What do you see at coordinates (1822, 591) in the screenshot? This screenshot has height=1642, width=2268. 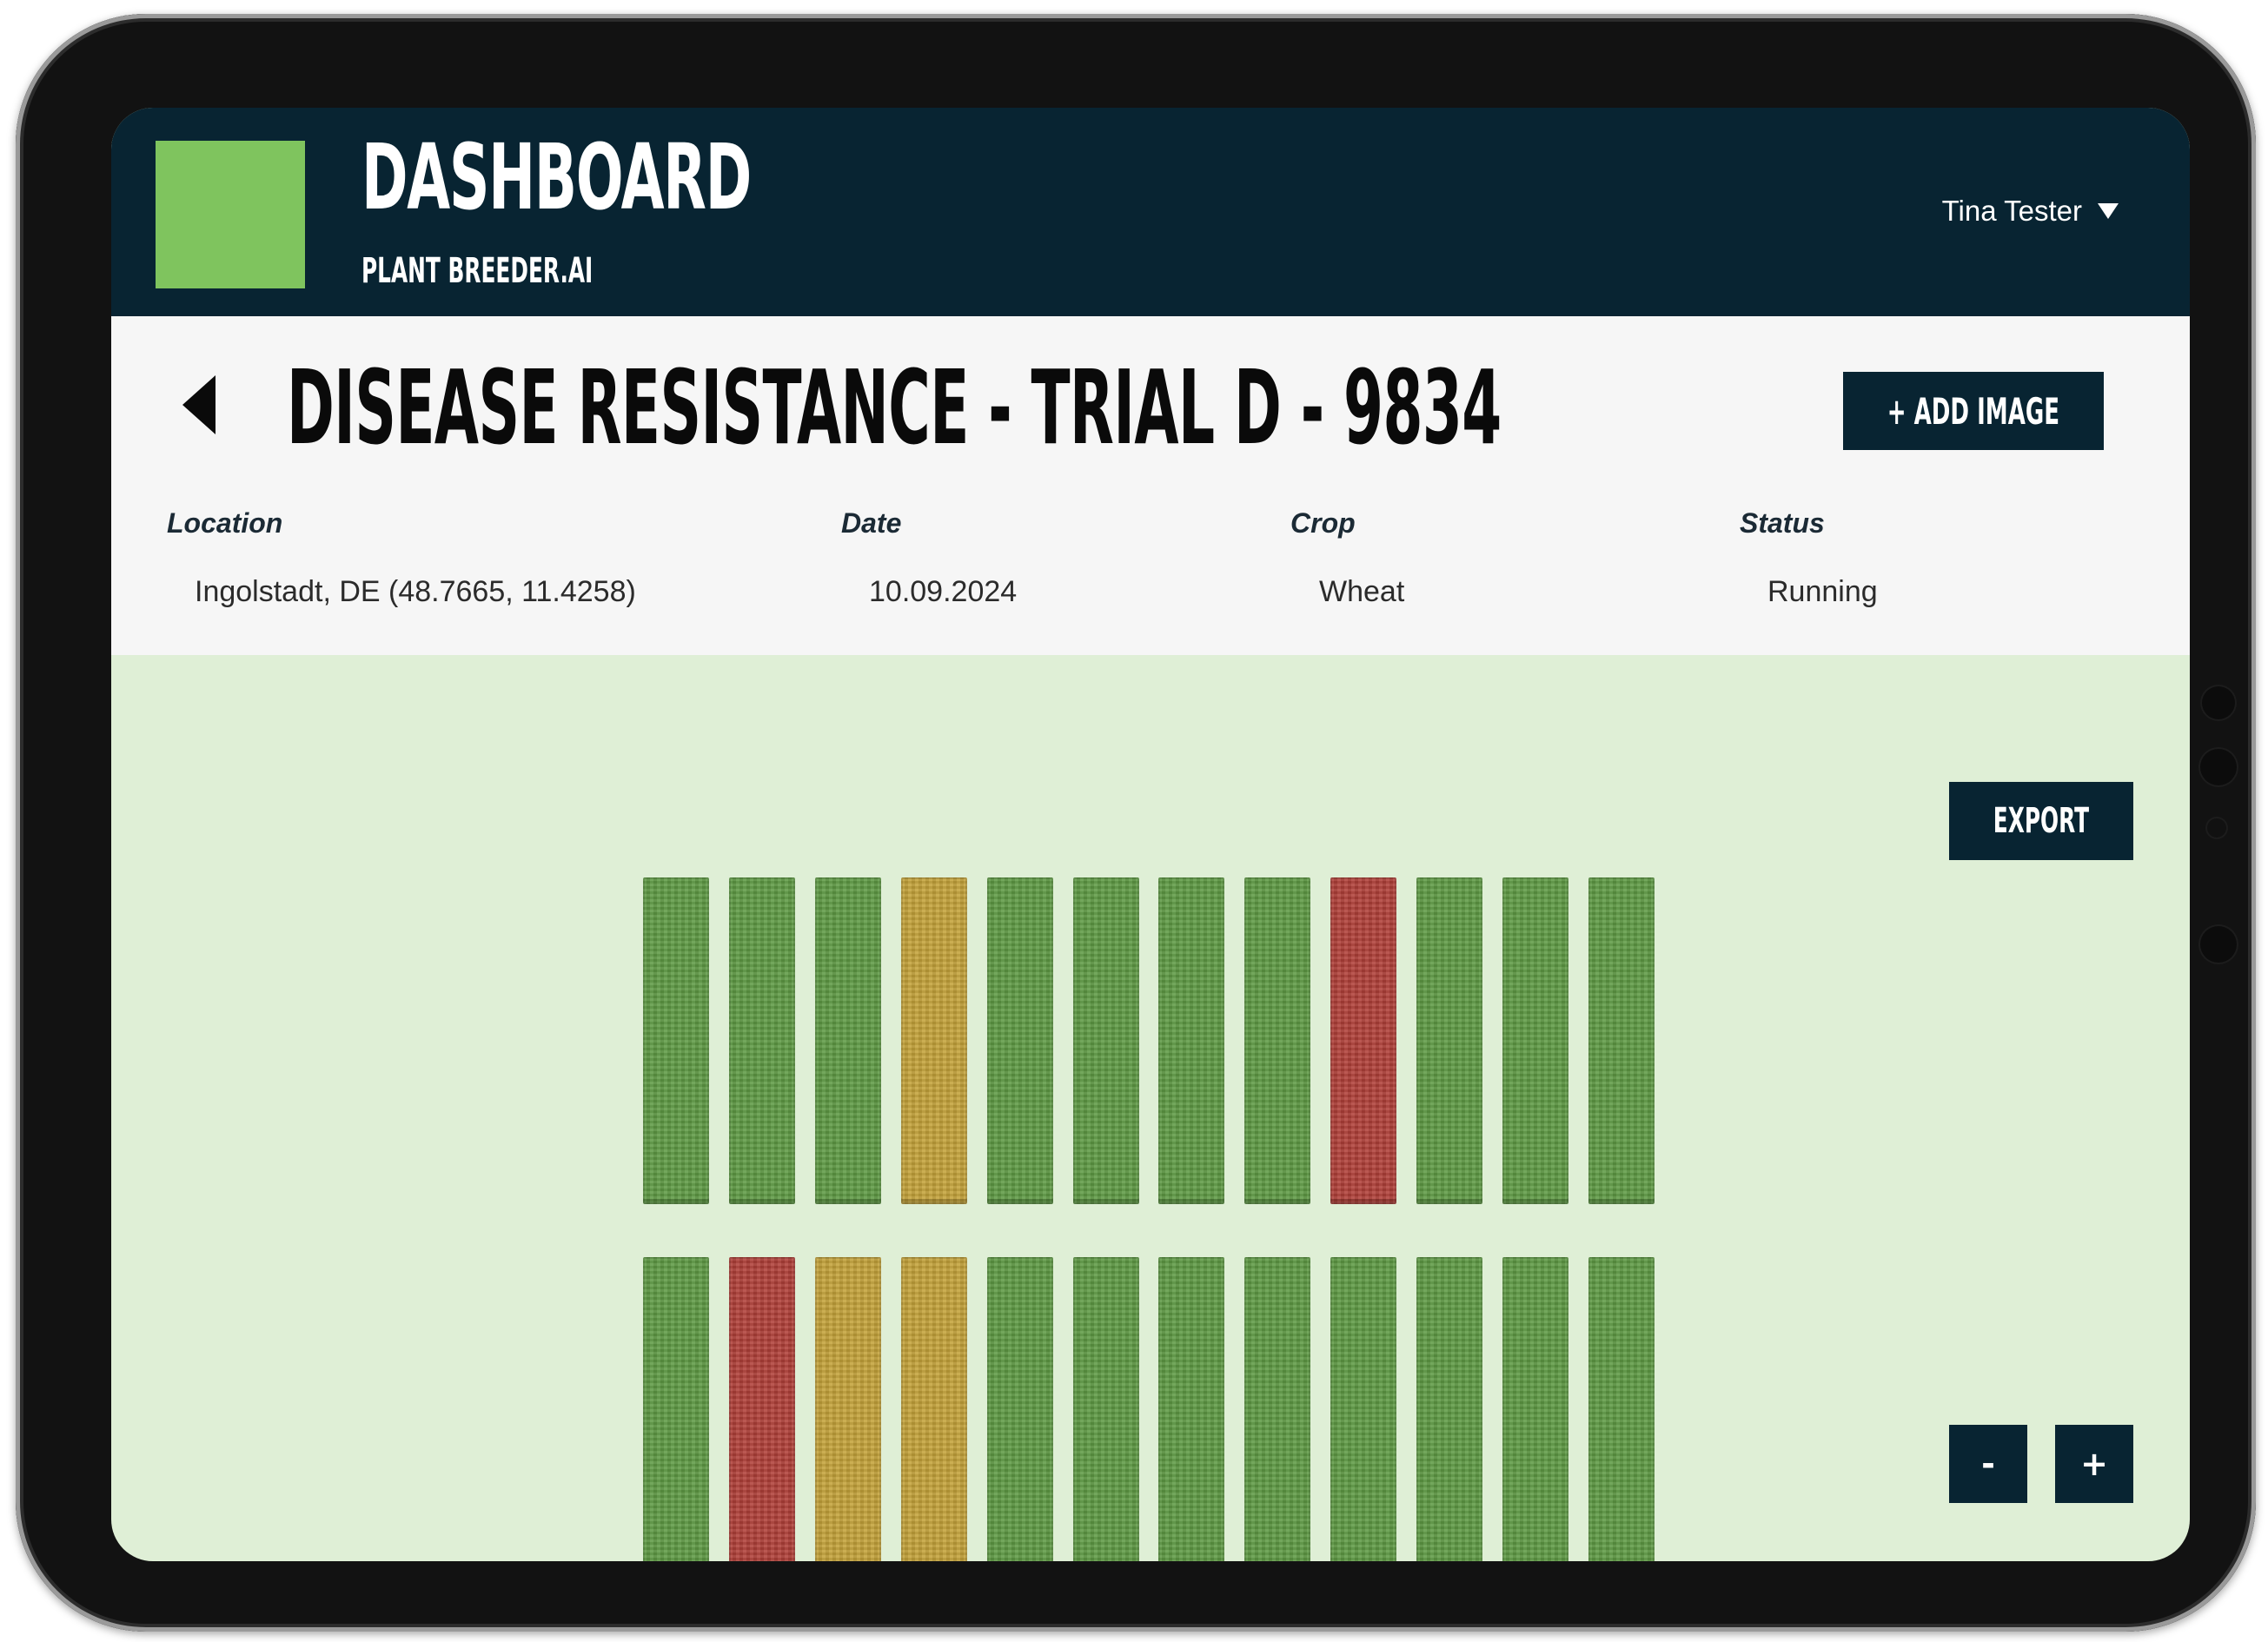 I see `status-value: Running` at bounding box center [1822, 591].